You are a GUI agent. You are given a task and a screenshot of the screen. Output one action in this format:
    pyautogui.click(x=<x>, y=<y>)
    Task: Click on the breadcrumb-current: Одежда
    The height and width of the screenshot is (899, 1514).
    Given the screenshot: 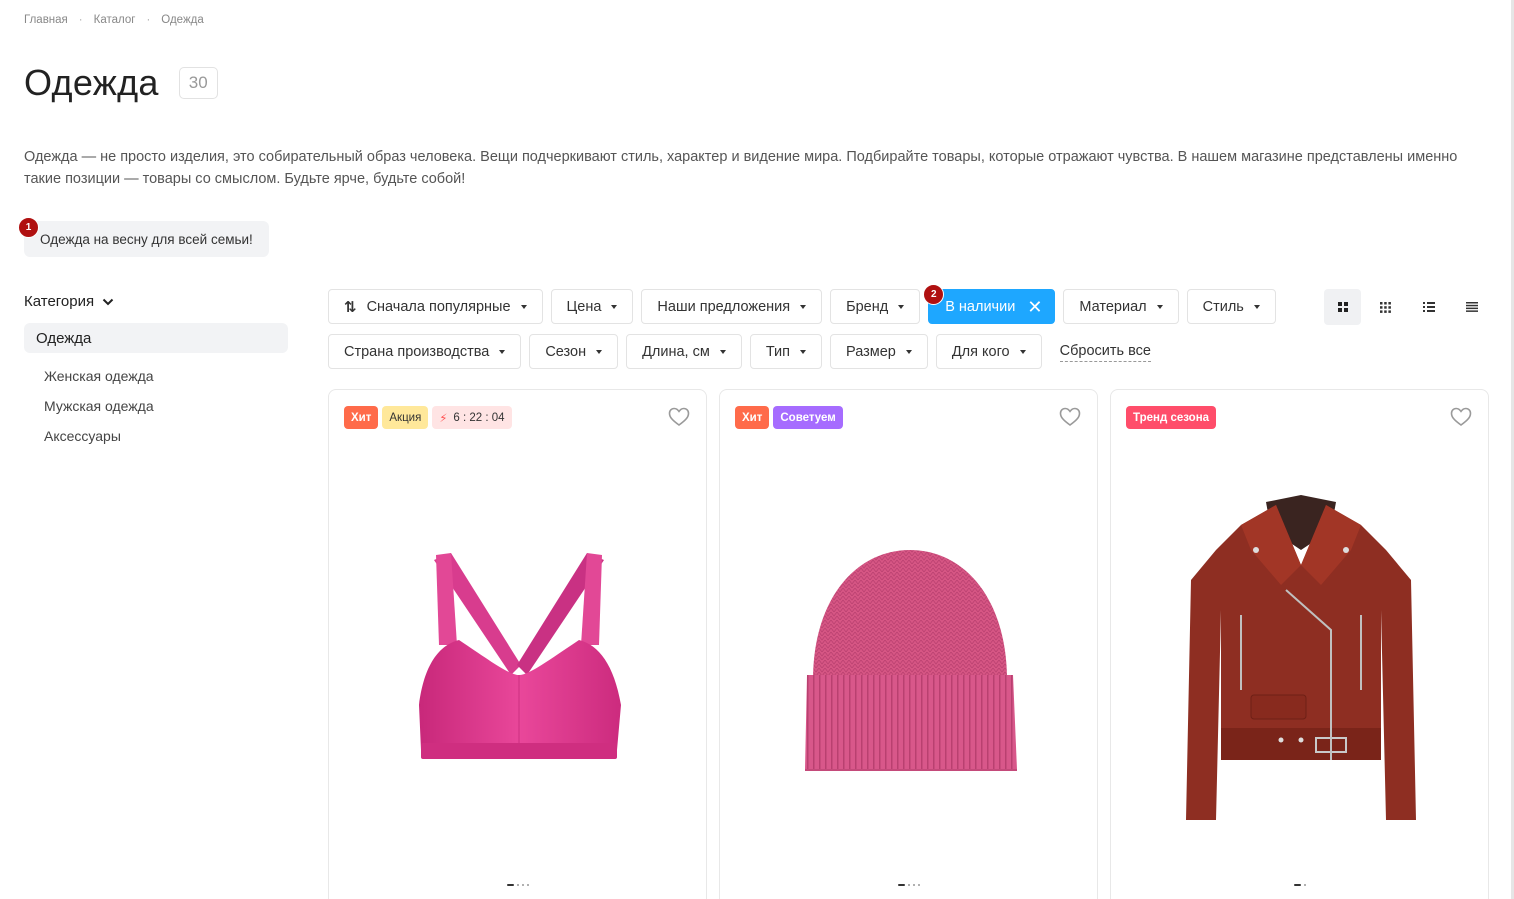 What is the action you would take?
    pyautogui.click(x=182, y=20)
    